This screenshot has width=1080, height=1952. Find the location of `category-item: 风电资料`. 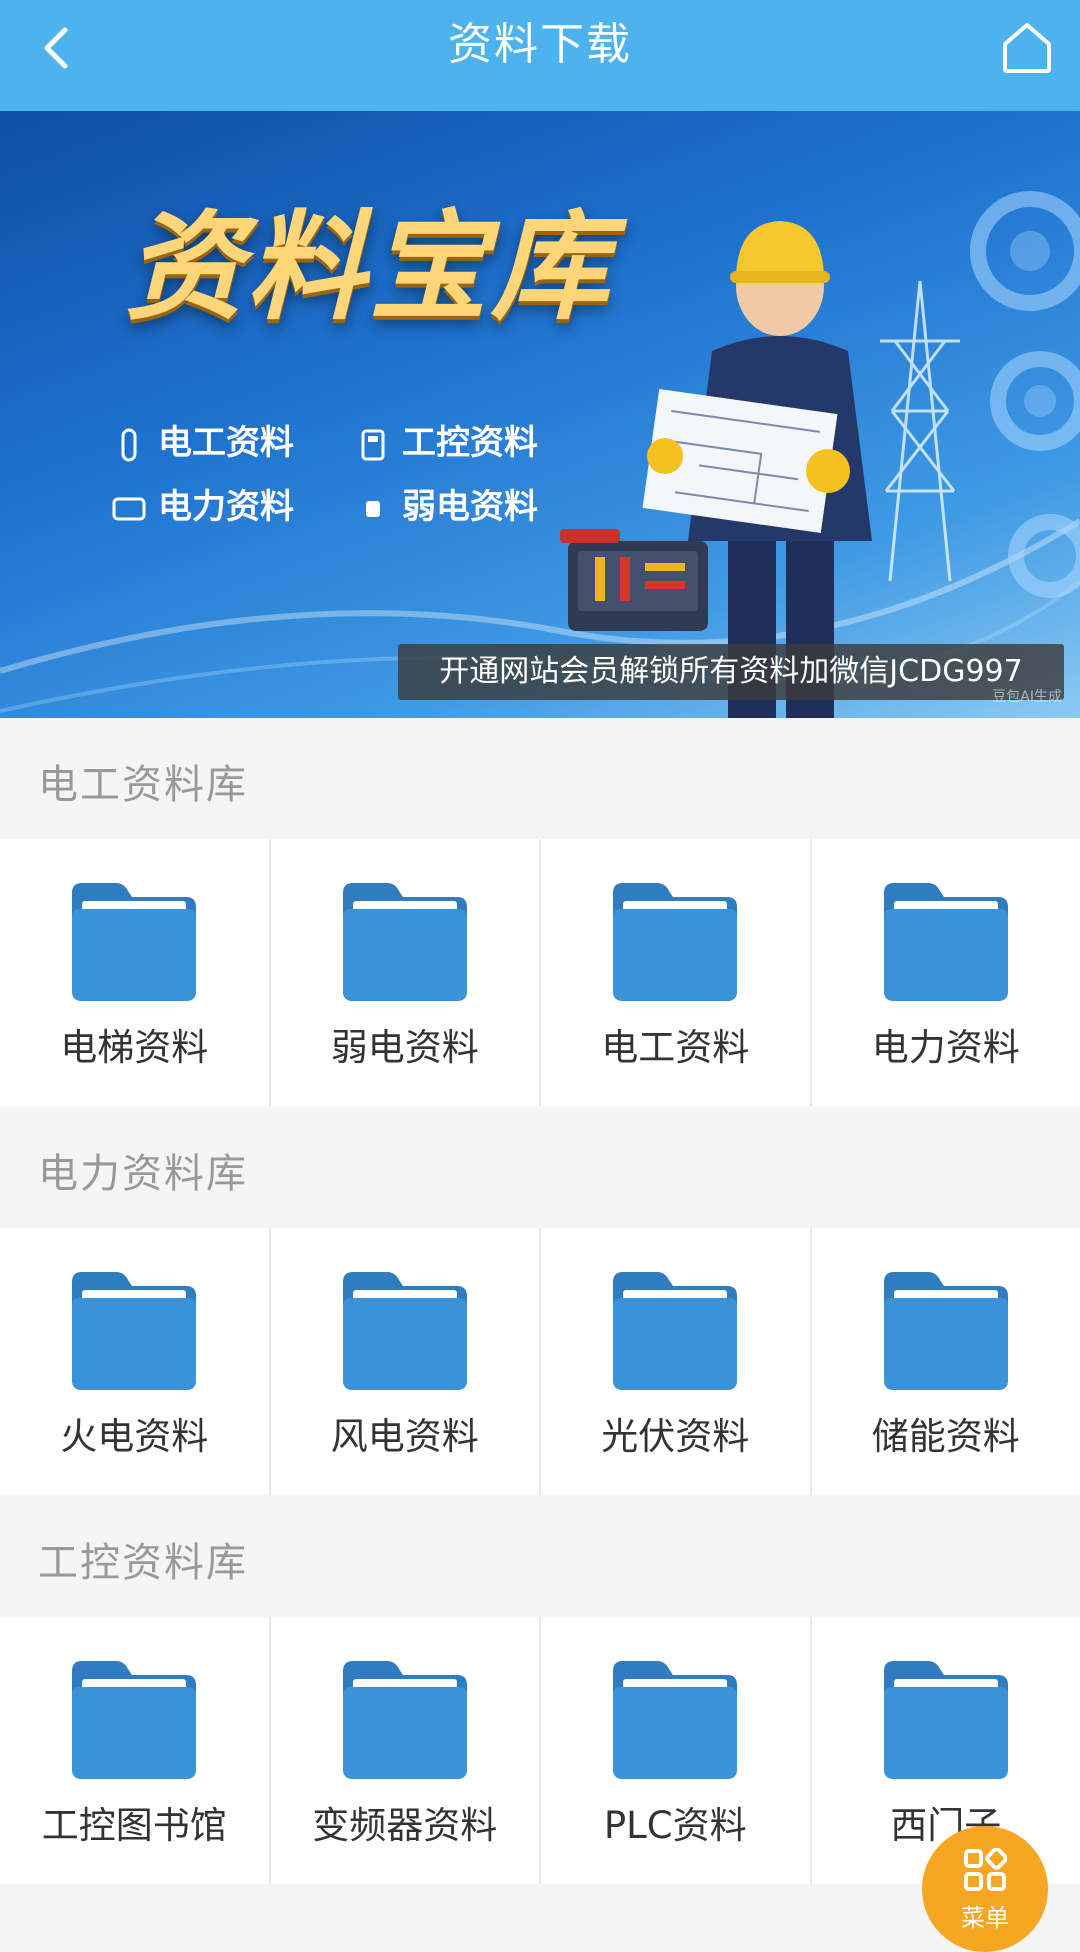

category-item: 风电资料 is located at coordinates (405, 1361).